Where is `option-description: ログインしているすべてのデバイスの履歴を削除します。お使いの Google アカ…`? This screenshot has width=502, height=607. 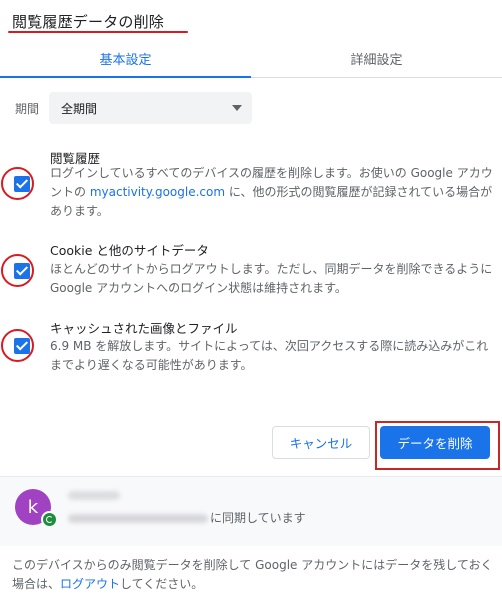
option-description: ログインしているすべてのデバイスの履歴を削除します。お使いの Google アカ… is located at coordinates (273, 192).